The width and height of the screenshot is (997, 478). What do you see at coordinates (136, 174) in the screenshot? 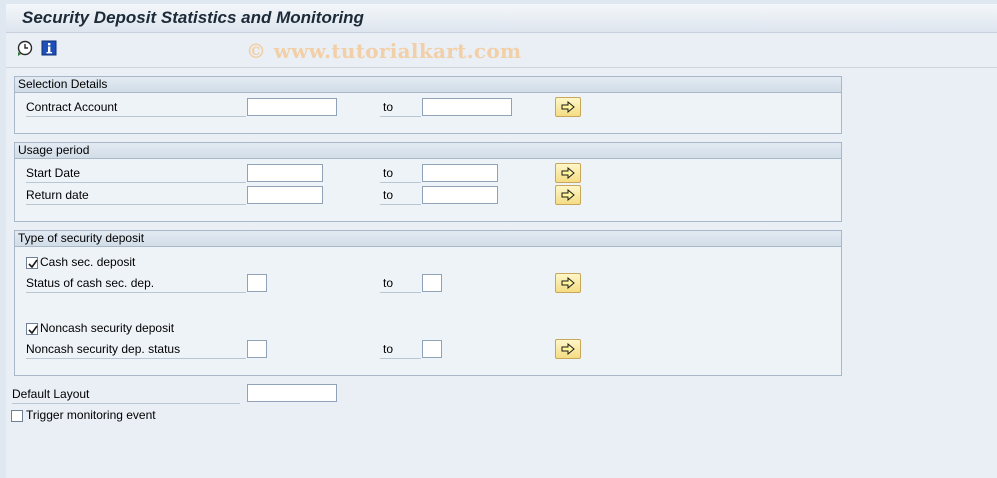
I see `start-date-label: Start Date` at bounding box center [136, 174].